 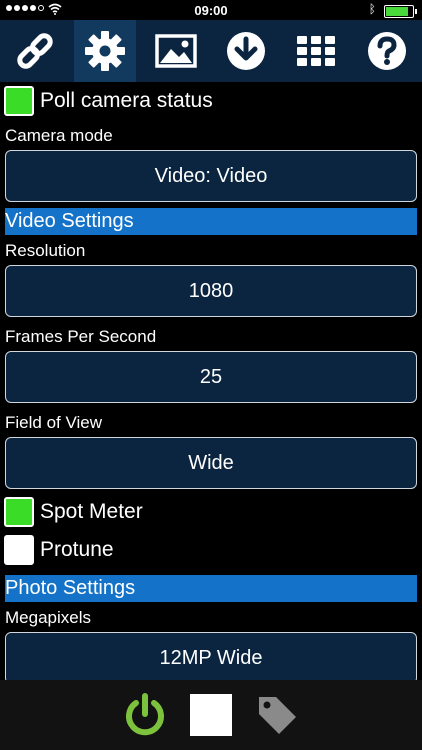 I want to click on megapixels-value: 12MP Wide, so click(x=211, y=657).